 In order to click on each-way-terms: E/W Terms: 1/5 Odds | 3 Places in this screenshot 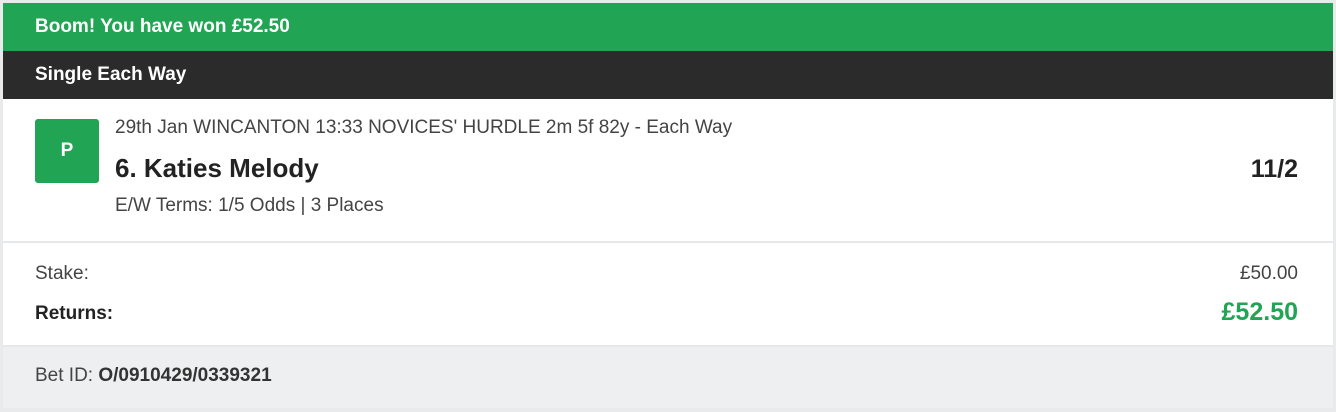, I will do `click(249, 205)`.